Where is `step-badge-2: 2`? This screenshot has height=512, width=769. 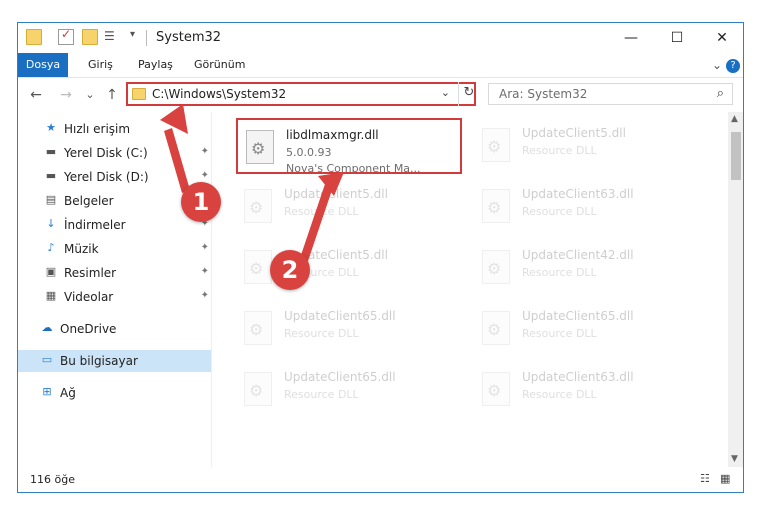
step-badge-2: 2 is located at coordinates (290, 270).